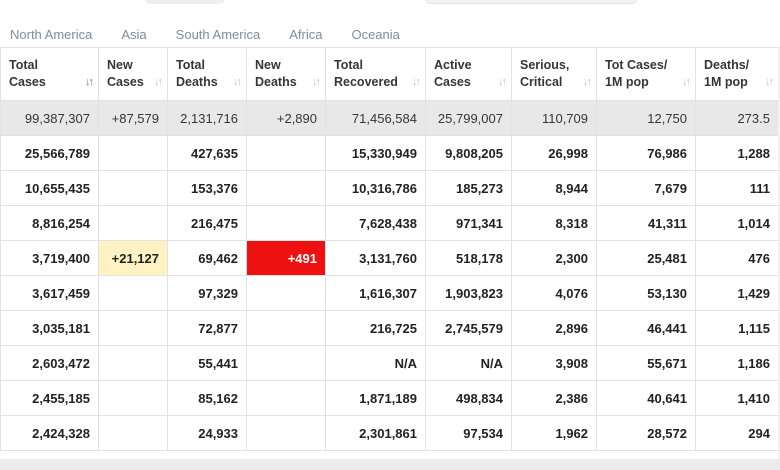  I want to click on table-cell: +87,579, so click(133, 118).